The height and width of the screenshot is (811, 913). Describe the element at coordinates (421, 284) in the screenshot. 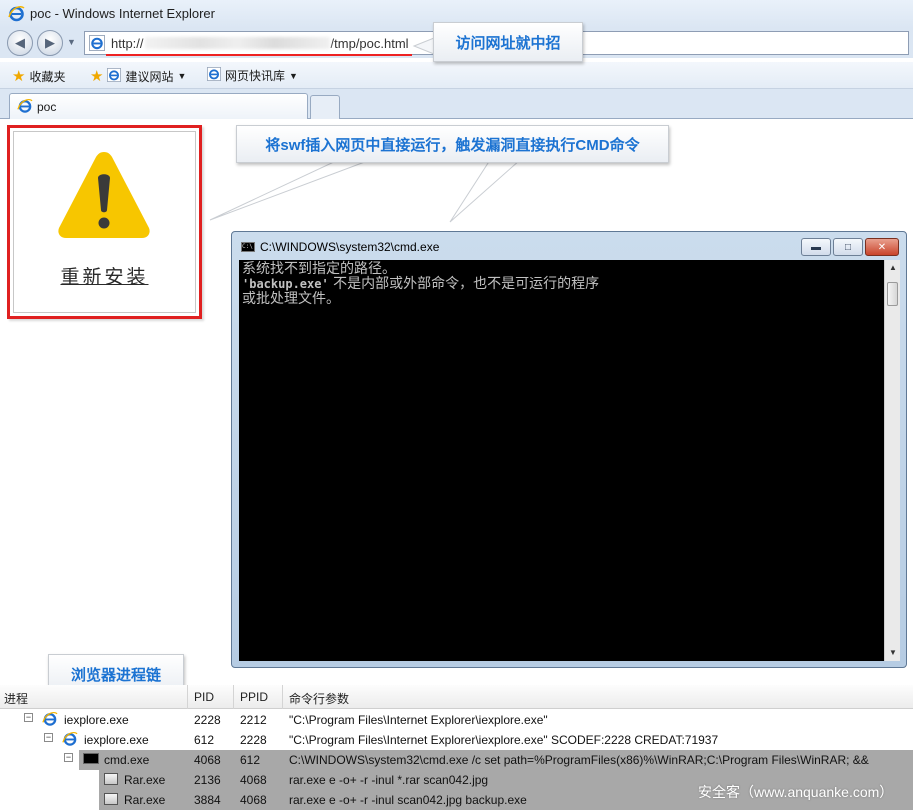

I see `console-line: 'backup.exe' 不是内部或外部命令，也不是可运行的程序` at that location.